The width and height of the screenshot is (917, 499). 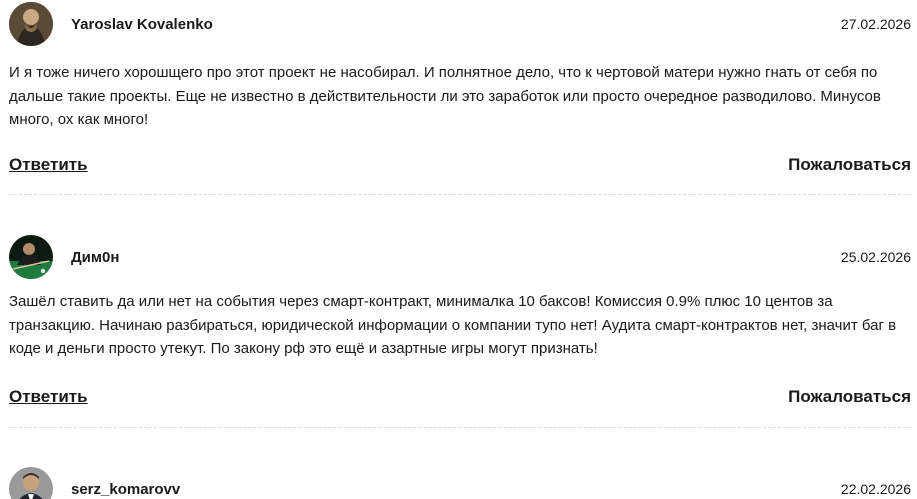 I want to click on comment-author: Yaroslav Kovalenko, so click(x=142, y=24).